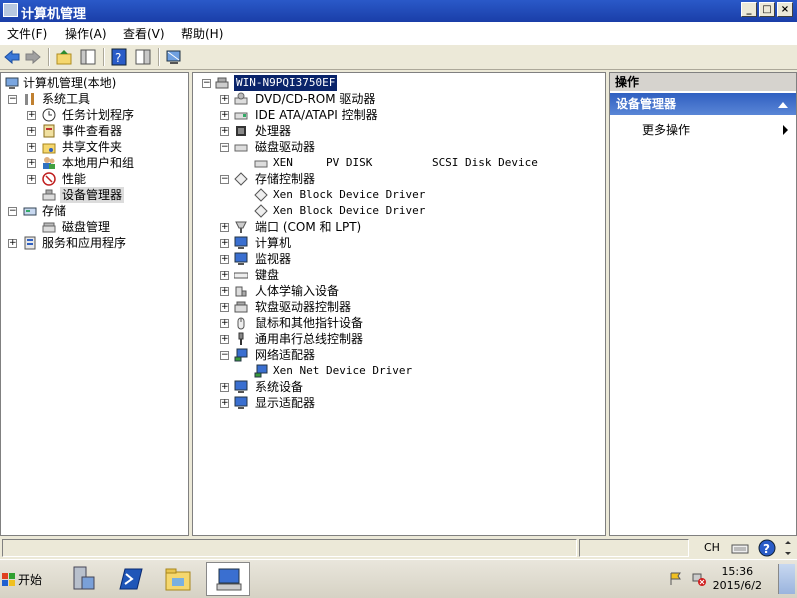 This screenshot has width=797, height=598. Describe the element at coordinates (64, 57) in the screenshot. I see `up-folder-icon` at that location.